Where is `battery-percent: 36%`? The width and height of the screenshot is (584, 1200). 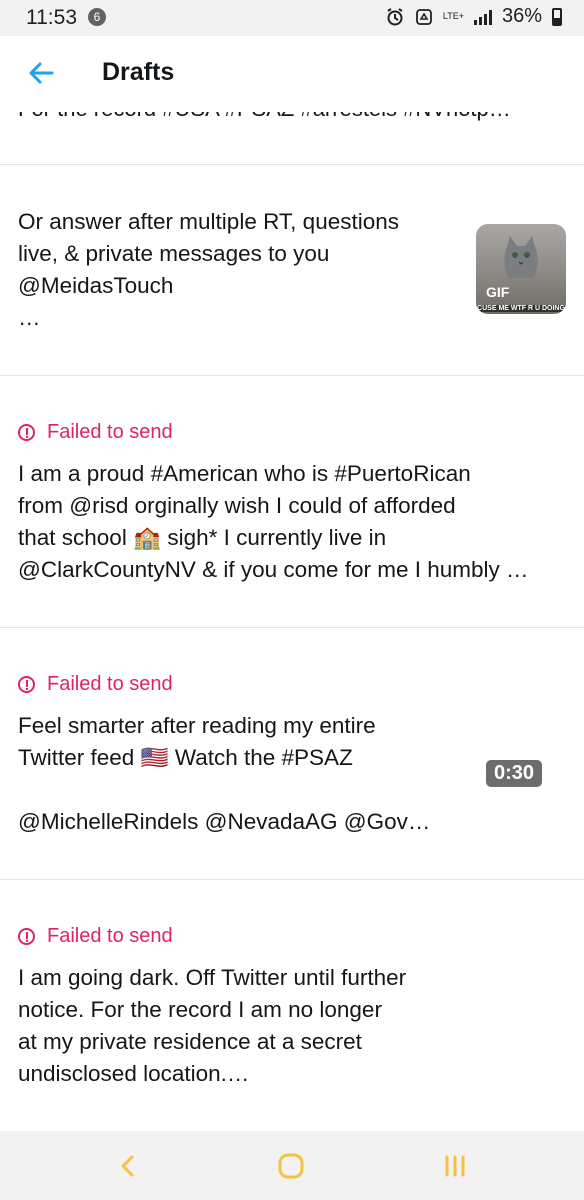 battery-percent: 36% is located at coordinates (521, 16).